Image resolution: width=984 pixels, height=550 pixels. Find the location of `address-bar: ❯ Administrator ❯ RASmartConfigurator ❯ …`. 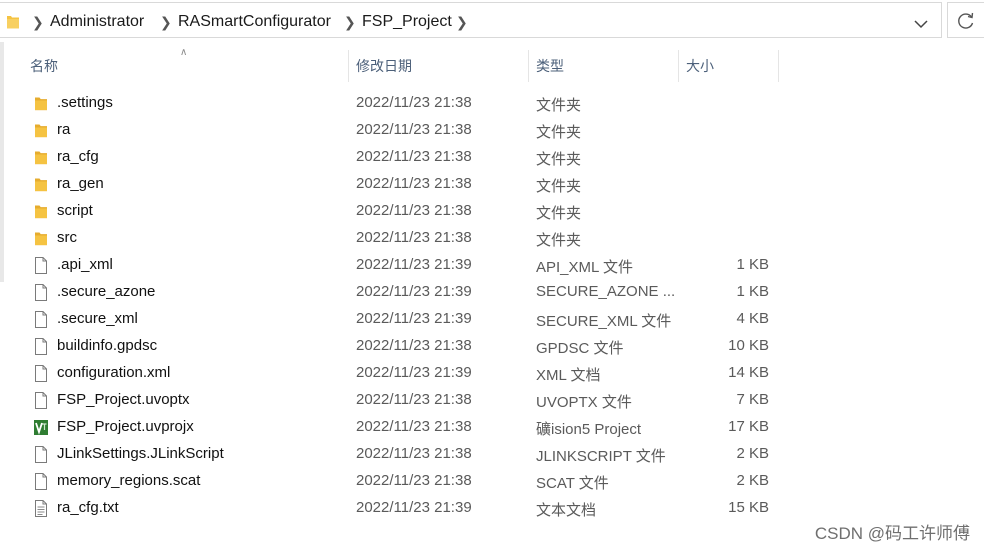

address-bar: ❯ Administrator ❯ RASmartConfigurator ❯ … is located at coordinates (492, 21).